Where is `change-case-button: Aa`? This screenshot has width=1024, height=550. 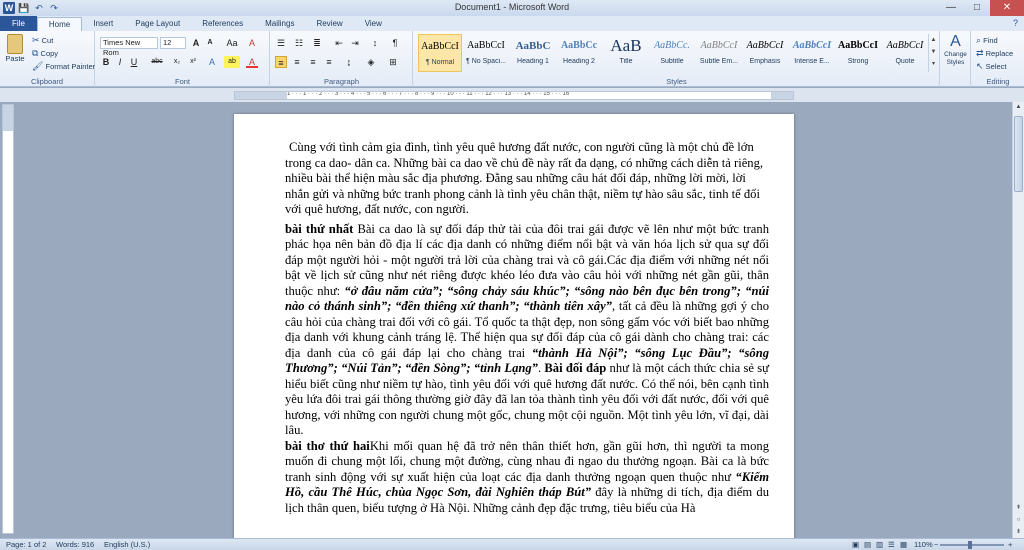
change-case-button: Aa is located at coordinates (232, 43).